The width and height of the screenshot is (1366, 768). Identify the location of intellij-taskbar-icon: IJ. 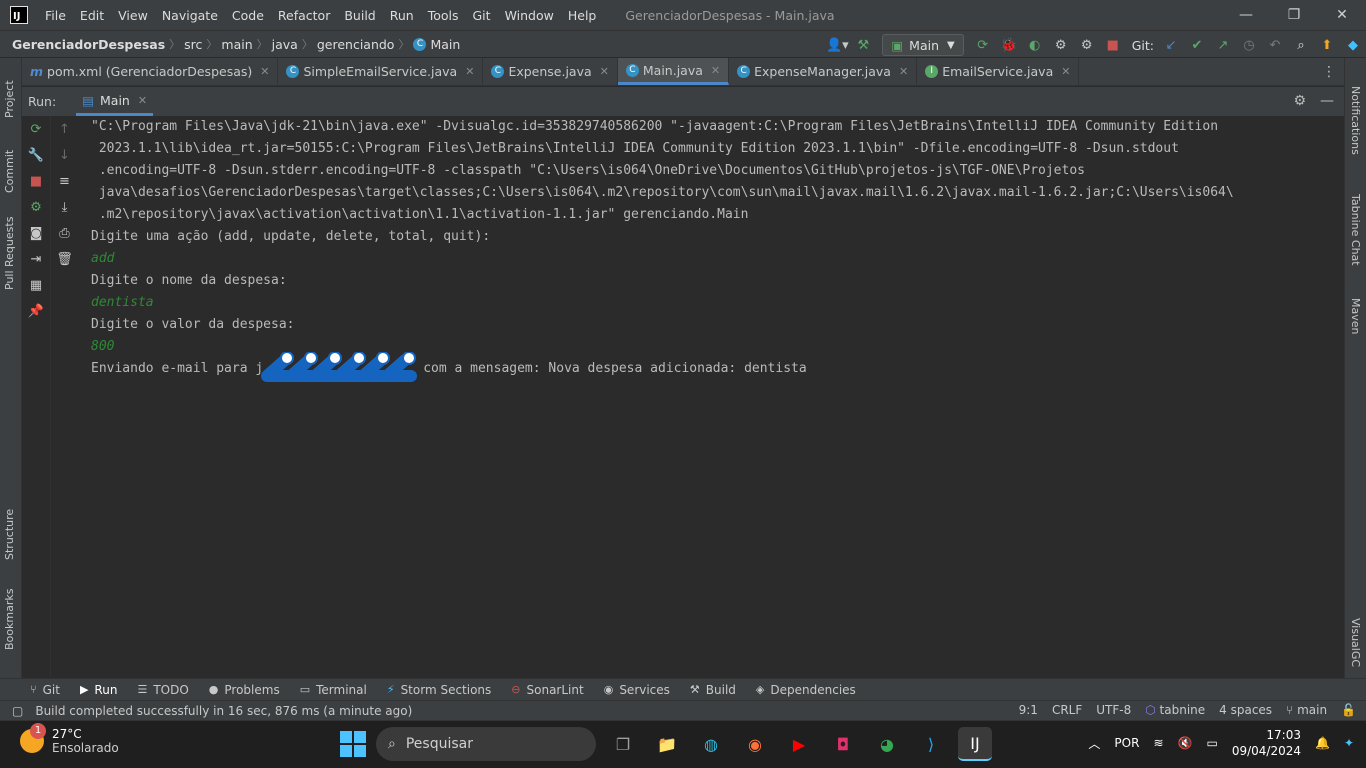
(975, 744).